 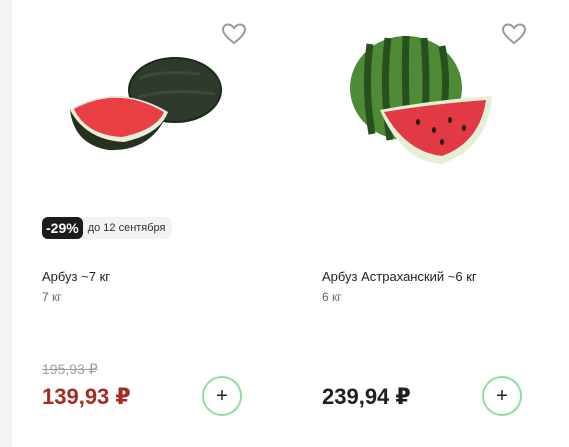 What do you see at coordinates (70, 369) in the screenshot?
I see `old-price: 195,93 ₽` at bounding box center [70, 369].